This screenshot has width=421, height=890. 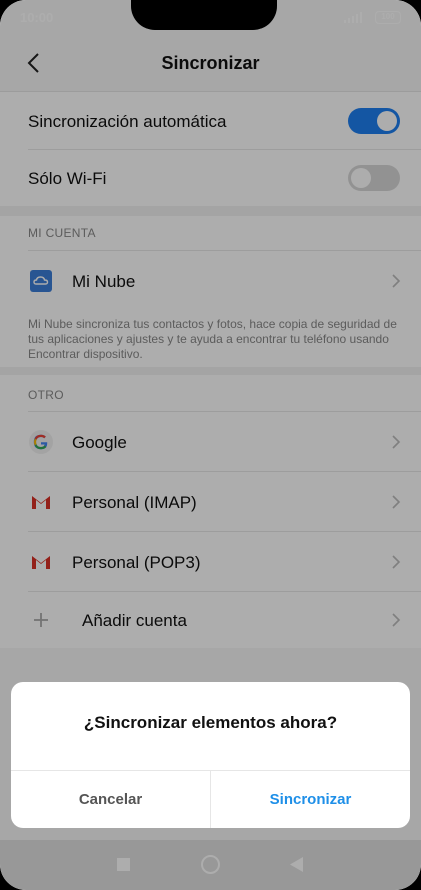 I want to click on cancel-button: Cancelar, so click(x=110, y=799).